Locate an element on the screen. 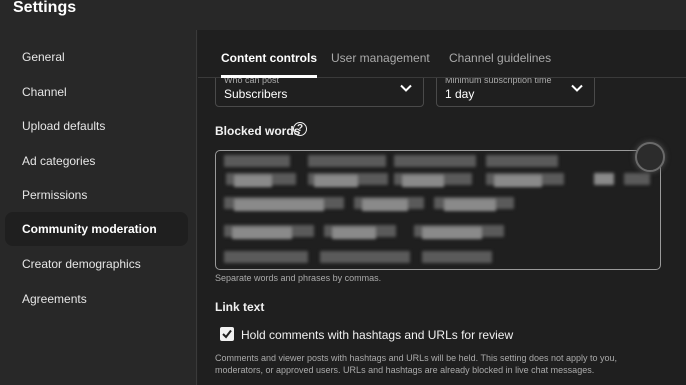 This screenshot has width=686, height=385. window-title: Settings is located at coordinates (45, 8).